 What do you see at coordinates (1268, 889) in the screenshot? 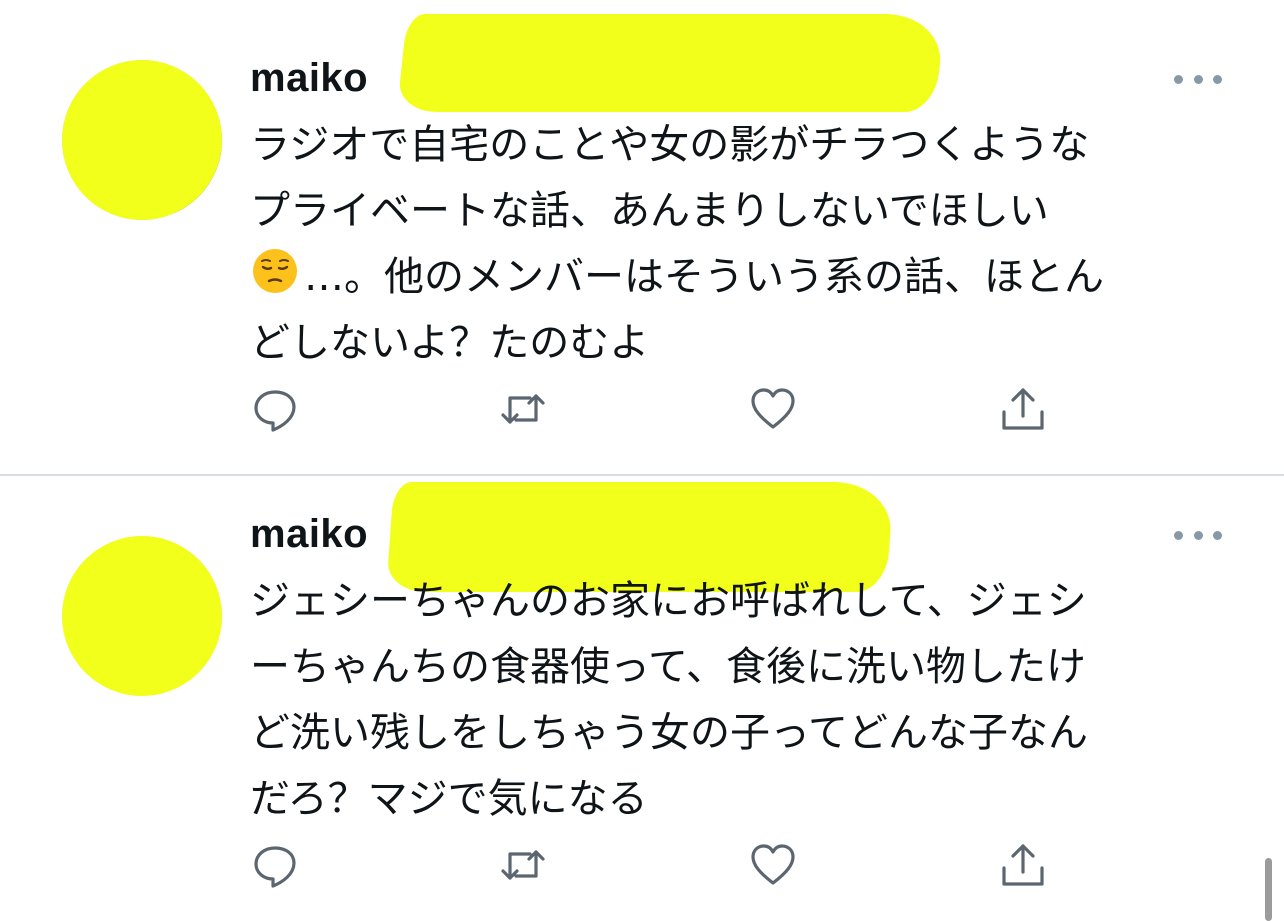
I see `scrollbar` at bounding box center [1268, 889].